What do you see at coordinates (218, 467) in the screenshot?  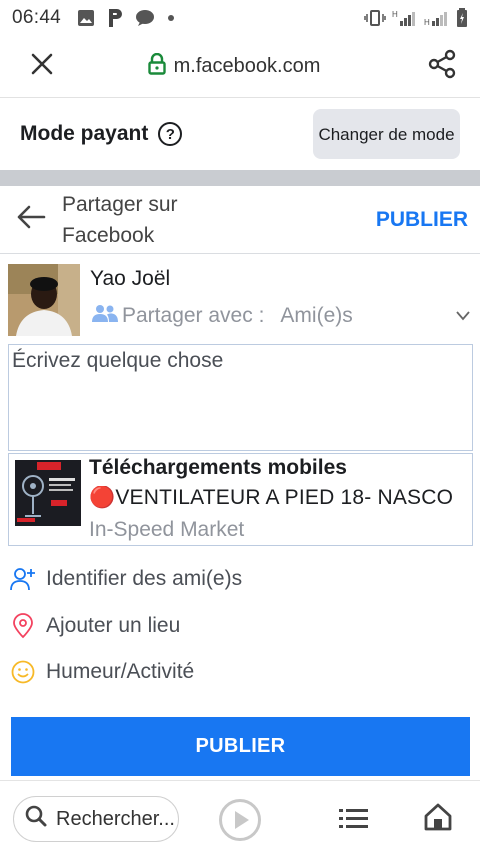 I see `link-preview-title: Téléchargements mobiles` at bounding box center [218, 467].